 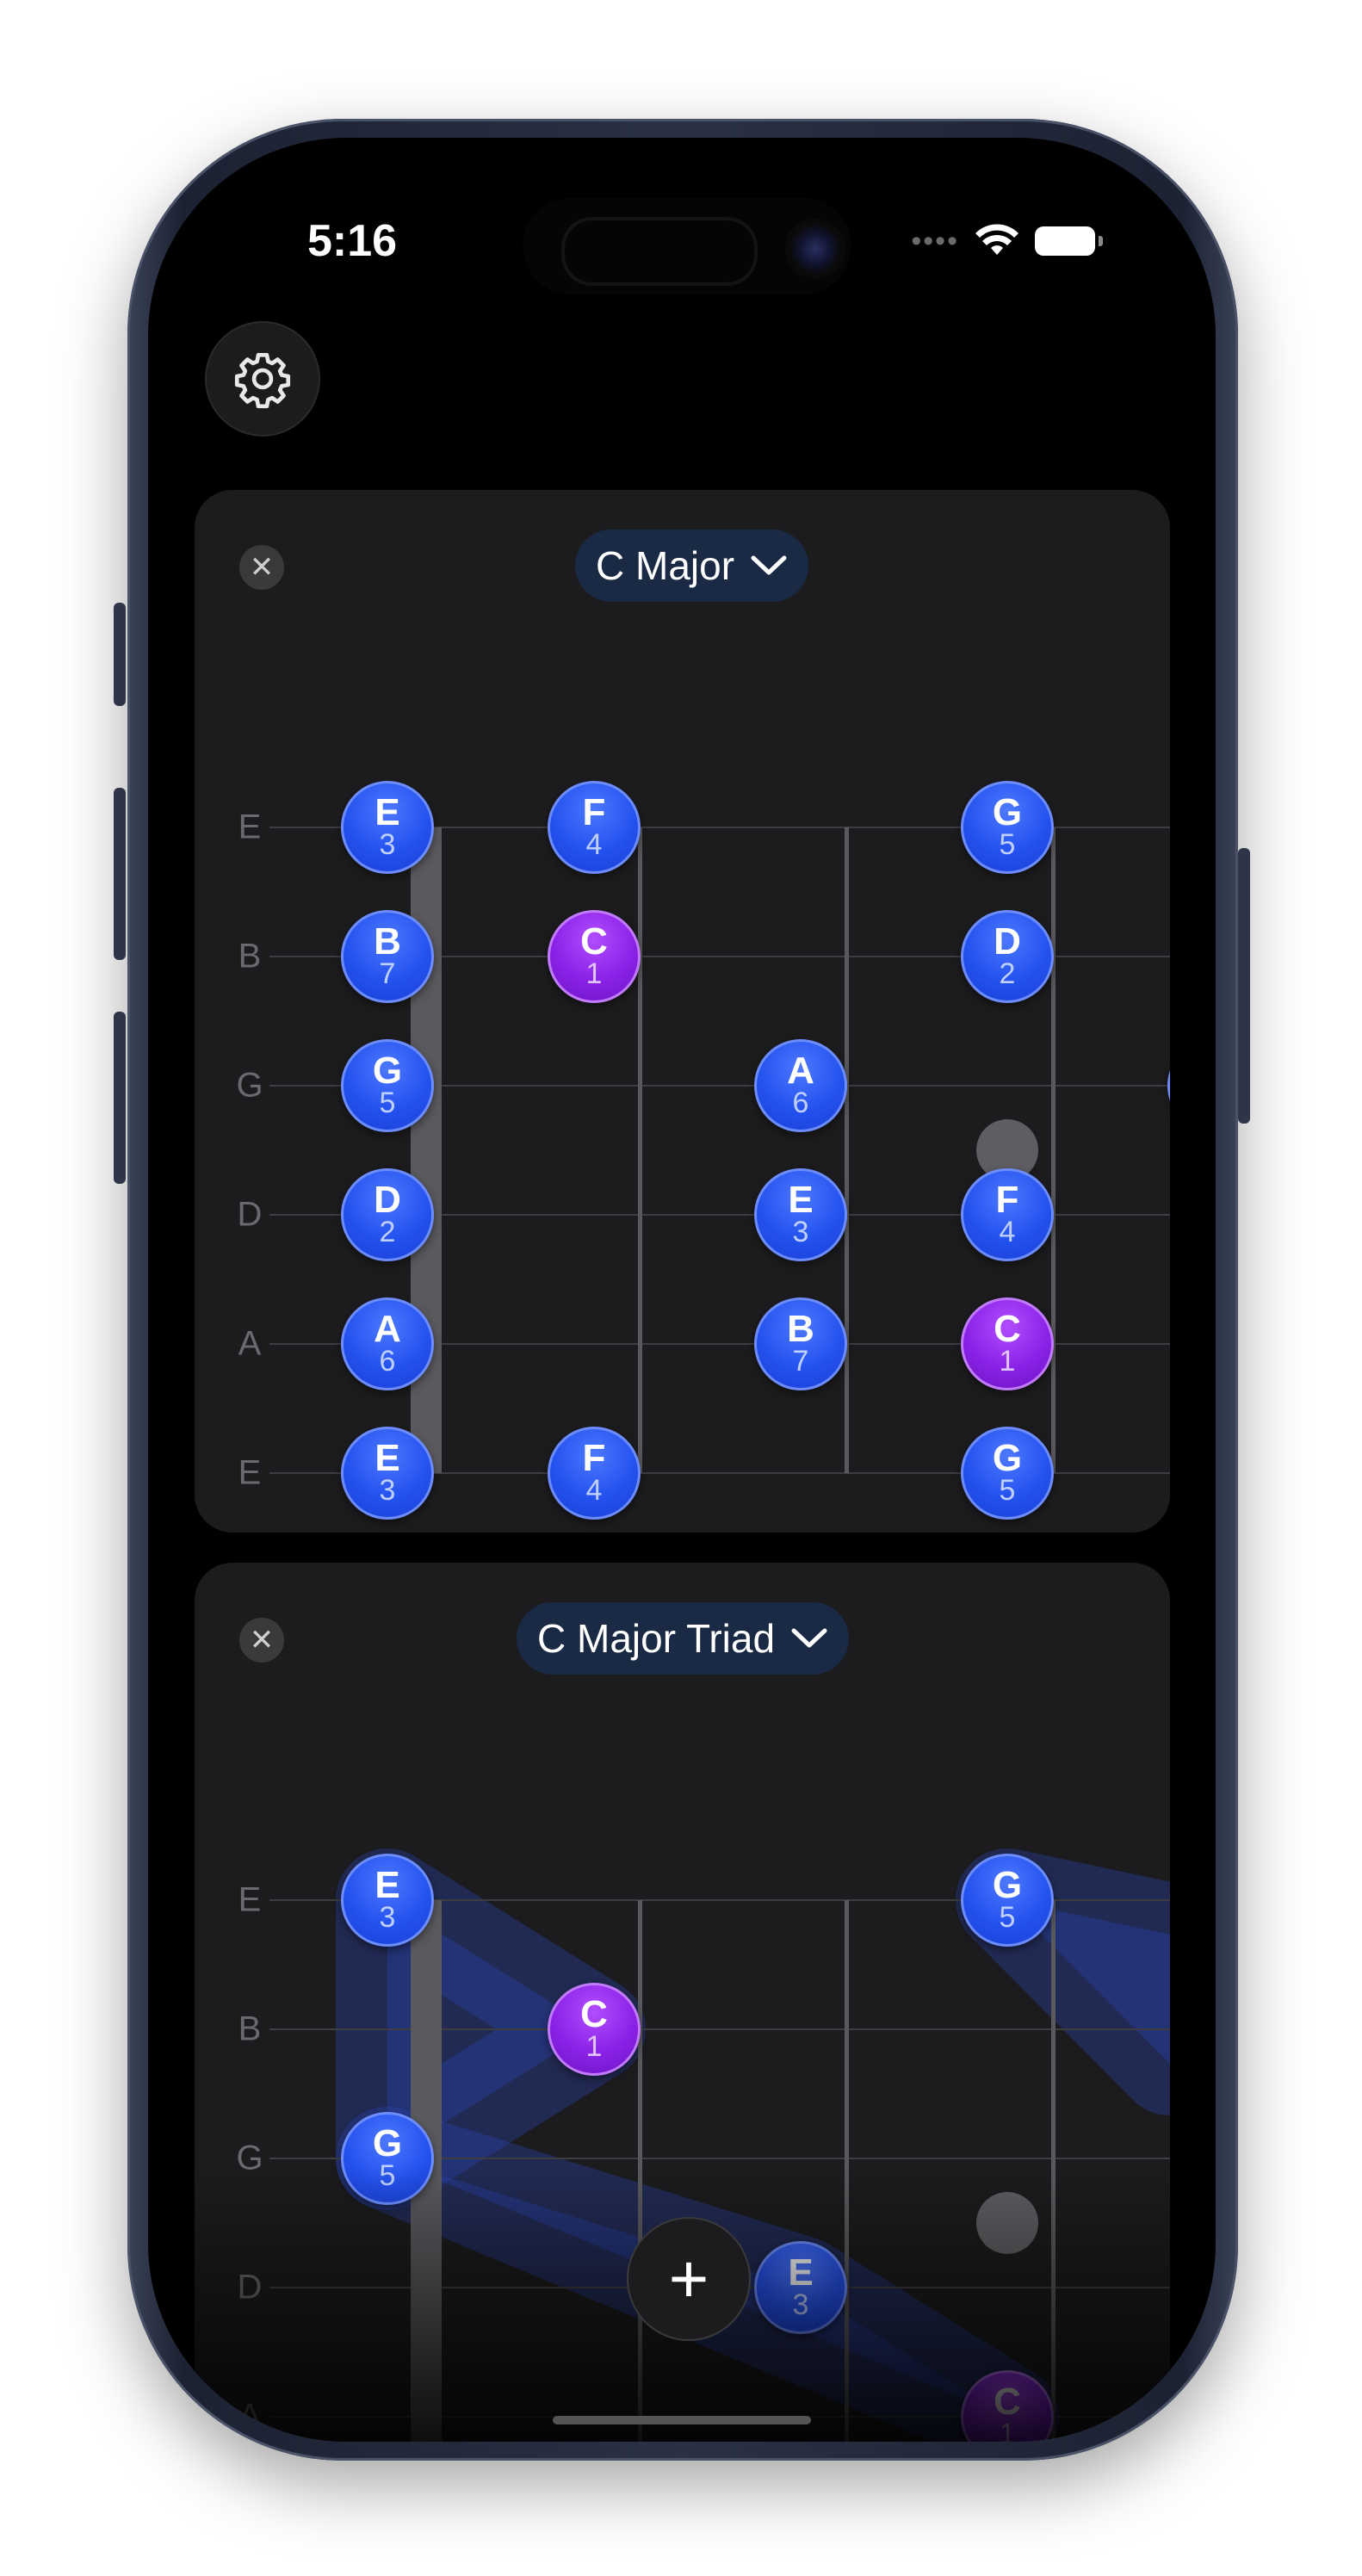 I want to click on wifi-icon, so click(x=996, y=240).